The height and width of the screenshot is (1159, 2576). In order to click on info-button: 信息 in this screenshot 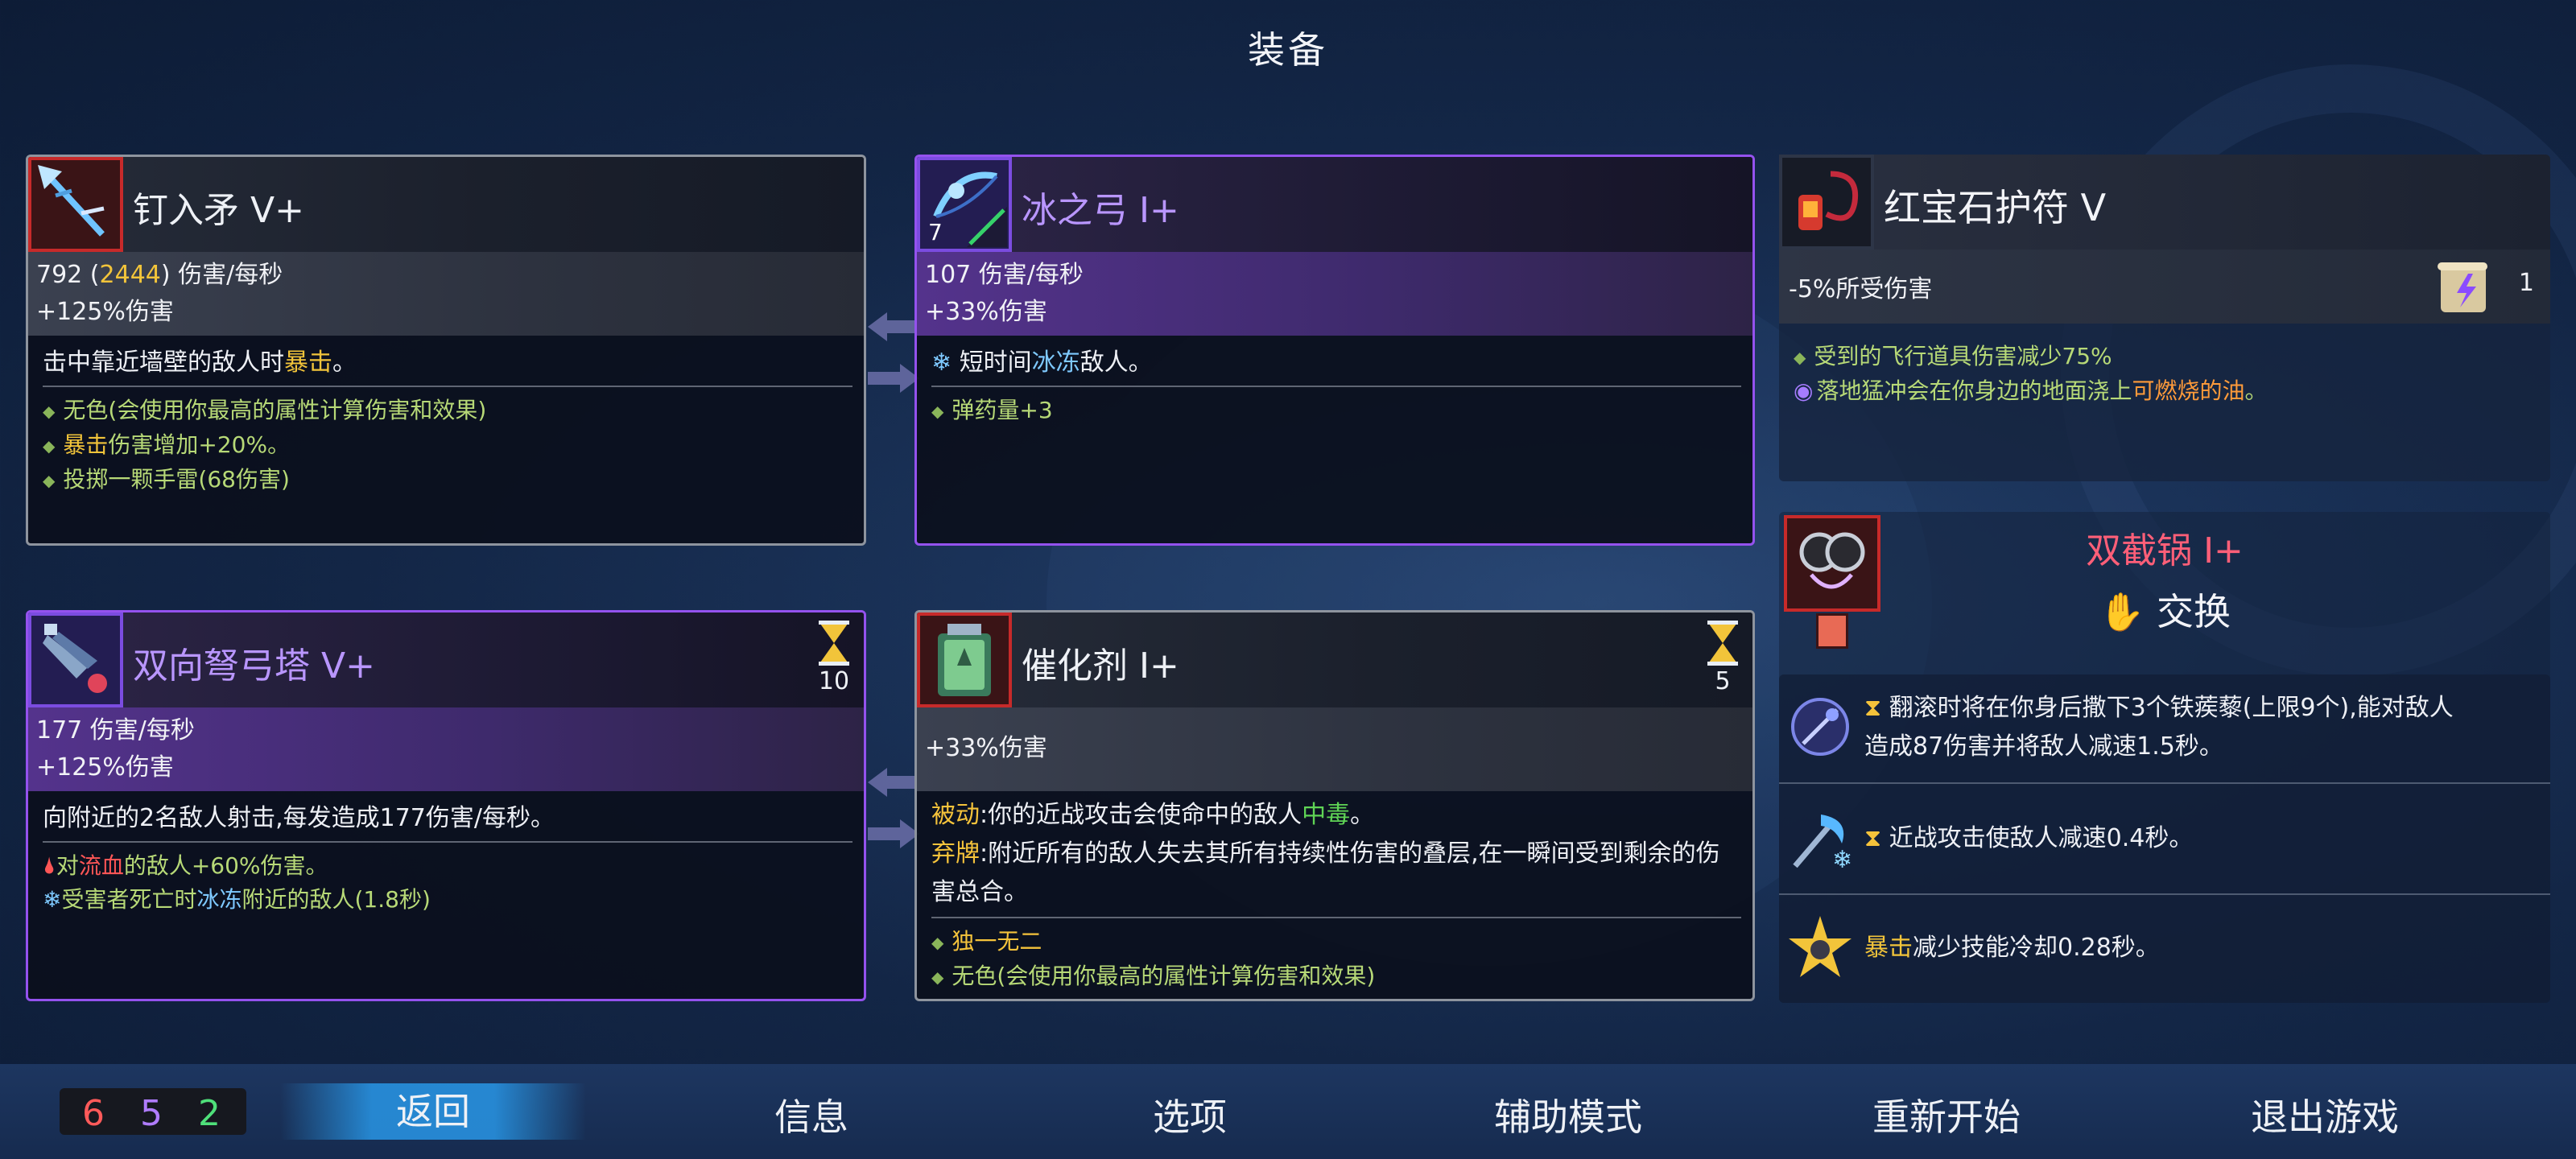, I will do `click(811, 1114)`.